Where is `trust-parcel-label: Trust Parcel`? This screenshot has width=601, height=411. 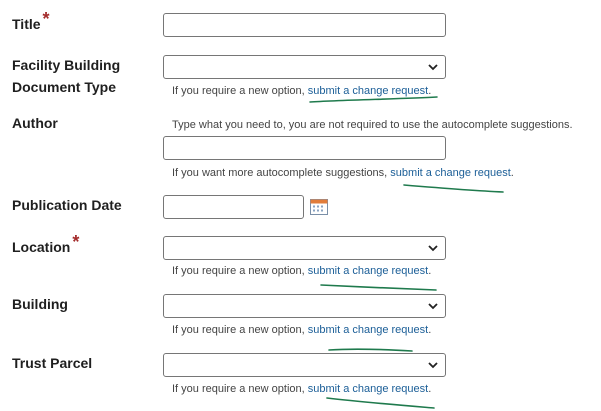 trust-parcel-label: Trust Parcel is located at coordinates (52, 363).